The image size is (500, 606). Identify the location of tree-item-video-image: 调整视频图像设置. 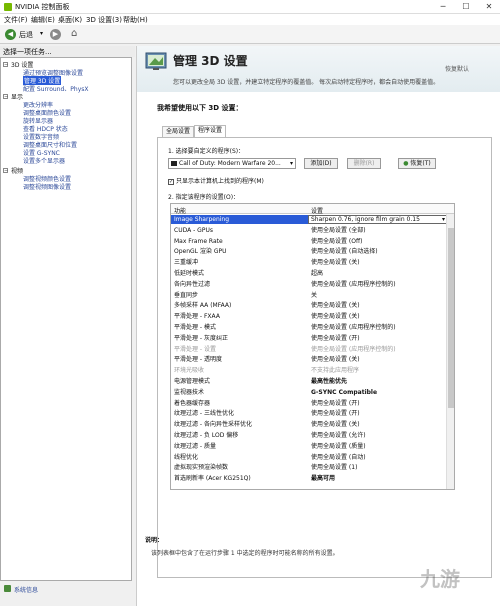
(47, 186).